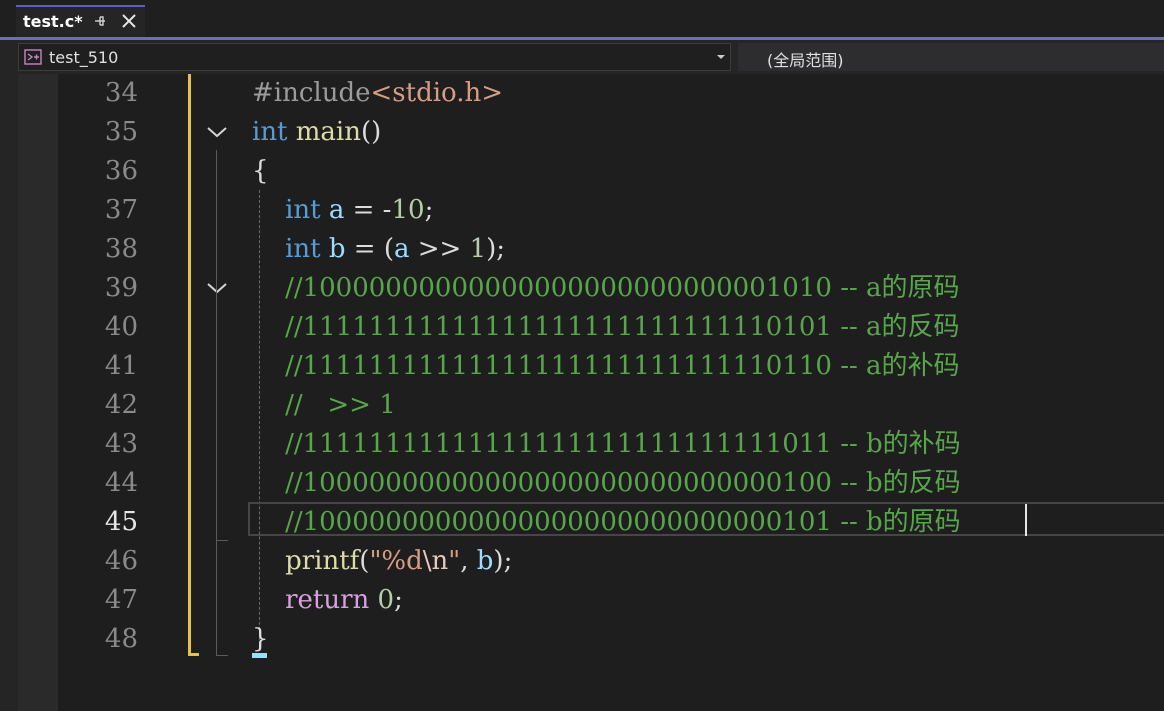 This screenshot has height=711, width=1164. Describe the element at coordinates (468, 561) in the screenshot. I see `code-token: ,` at that location.